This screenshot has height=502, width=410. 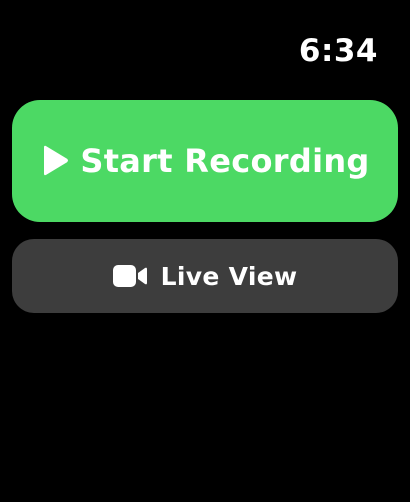 What do you see at coordinates (129, 276) in the screenshot?
I see `video-camera-icon` at bounding box center [129, 276].